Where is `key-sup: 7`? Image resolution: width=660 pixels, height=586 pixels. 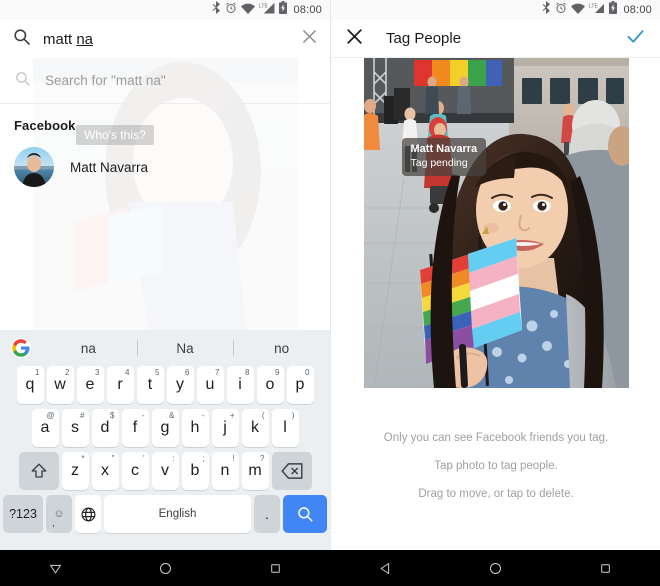
key-sup: 7 is located at coordinates (217, 372).